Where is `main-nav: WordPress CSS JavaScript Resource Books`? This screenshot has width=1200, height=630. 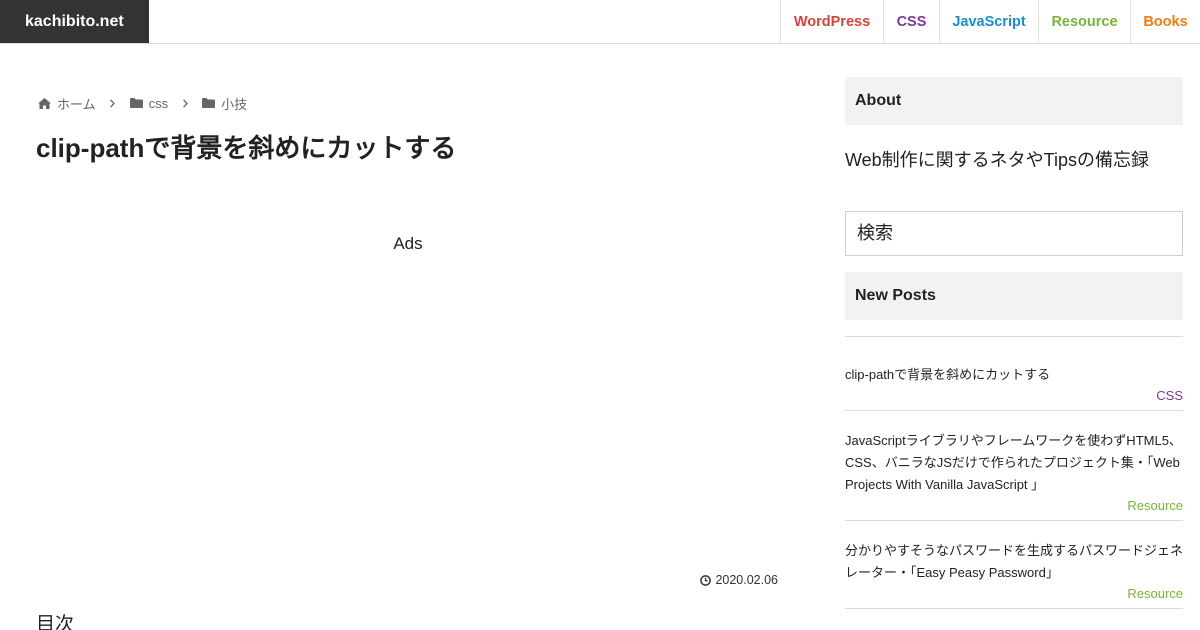 main-nav: WordPress CSS JavaScript Resource Books is located at coordinates (990, 21).